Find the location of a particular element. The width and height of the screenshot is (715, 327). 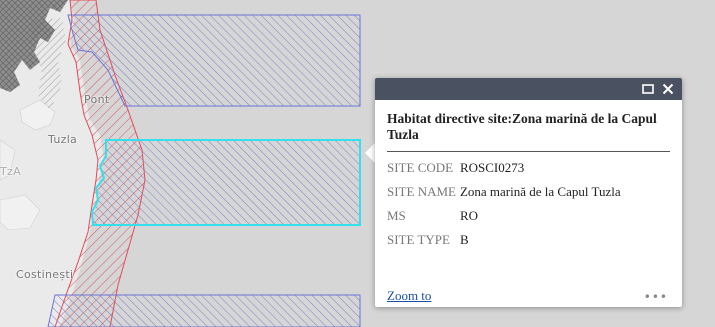

place-label-tuzla: Tuzla is located at coordinates (63, 139).